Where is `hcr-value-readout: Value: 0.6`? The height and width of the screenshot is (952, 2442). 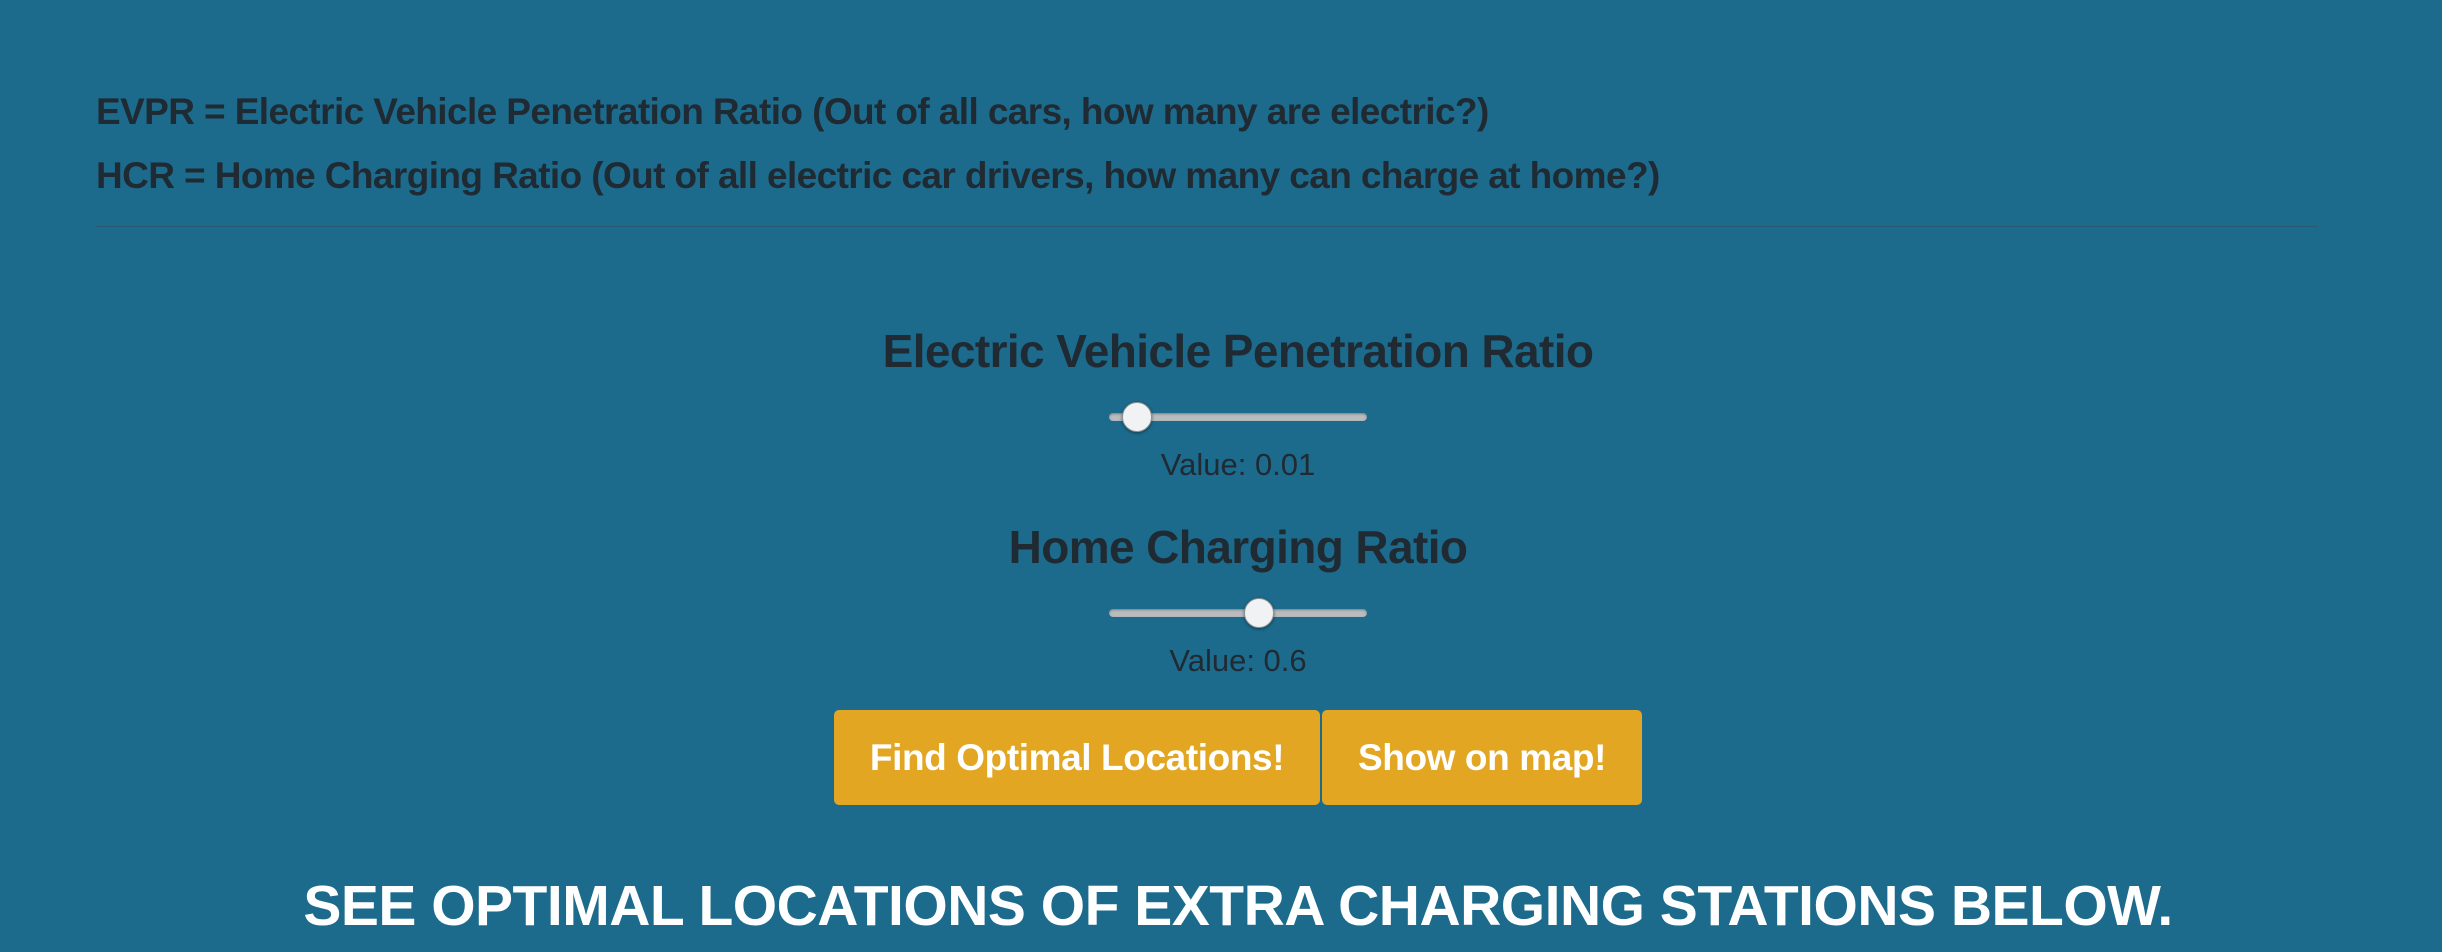
hcr-value-readout: Value: 0.6 is located at coordinates (1237, 661).